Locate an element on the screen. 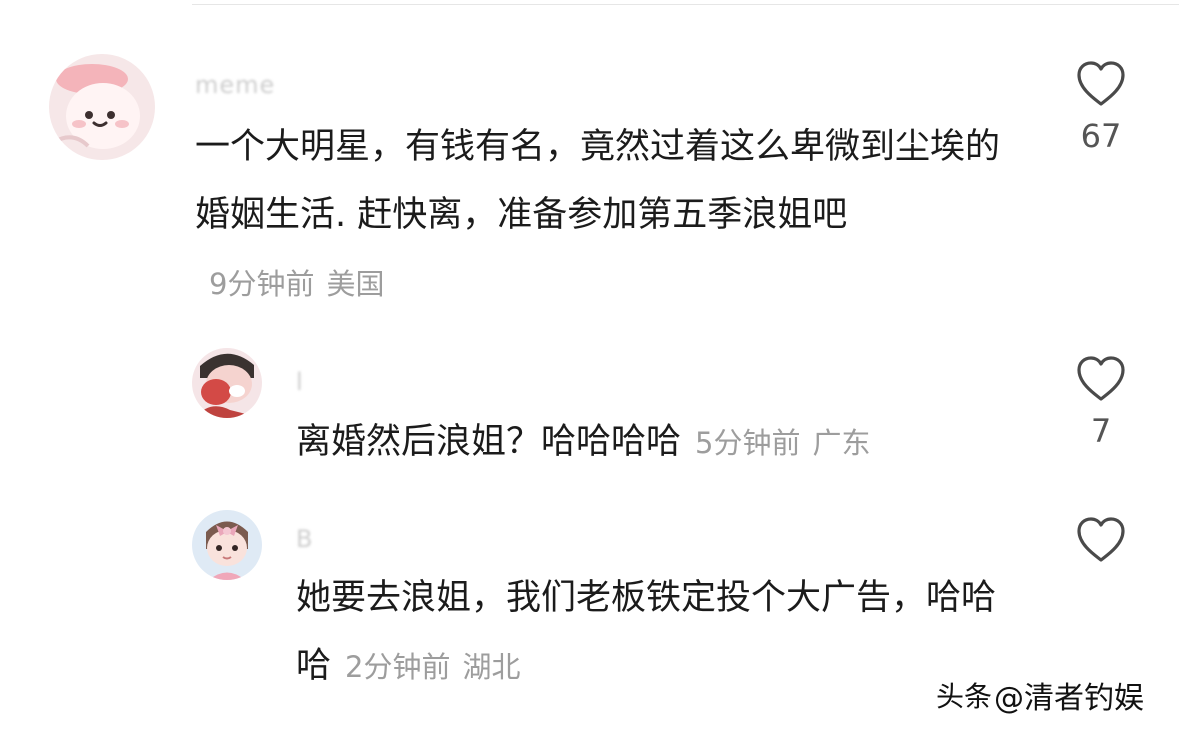 The height and width of the screenshot is (736, 1179). reply-body: 她要去浪姐，我们老板铁定投个大广告，哈哈哈 2分钟前 湖北 is located at coordinates (656, 632).